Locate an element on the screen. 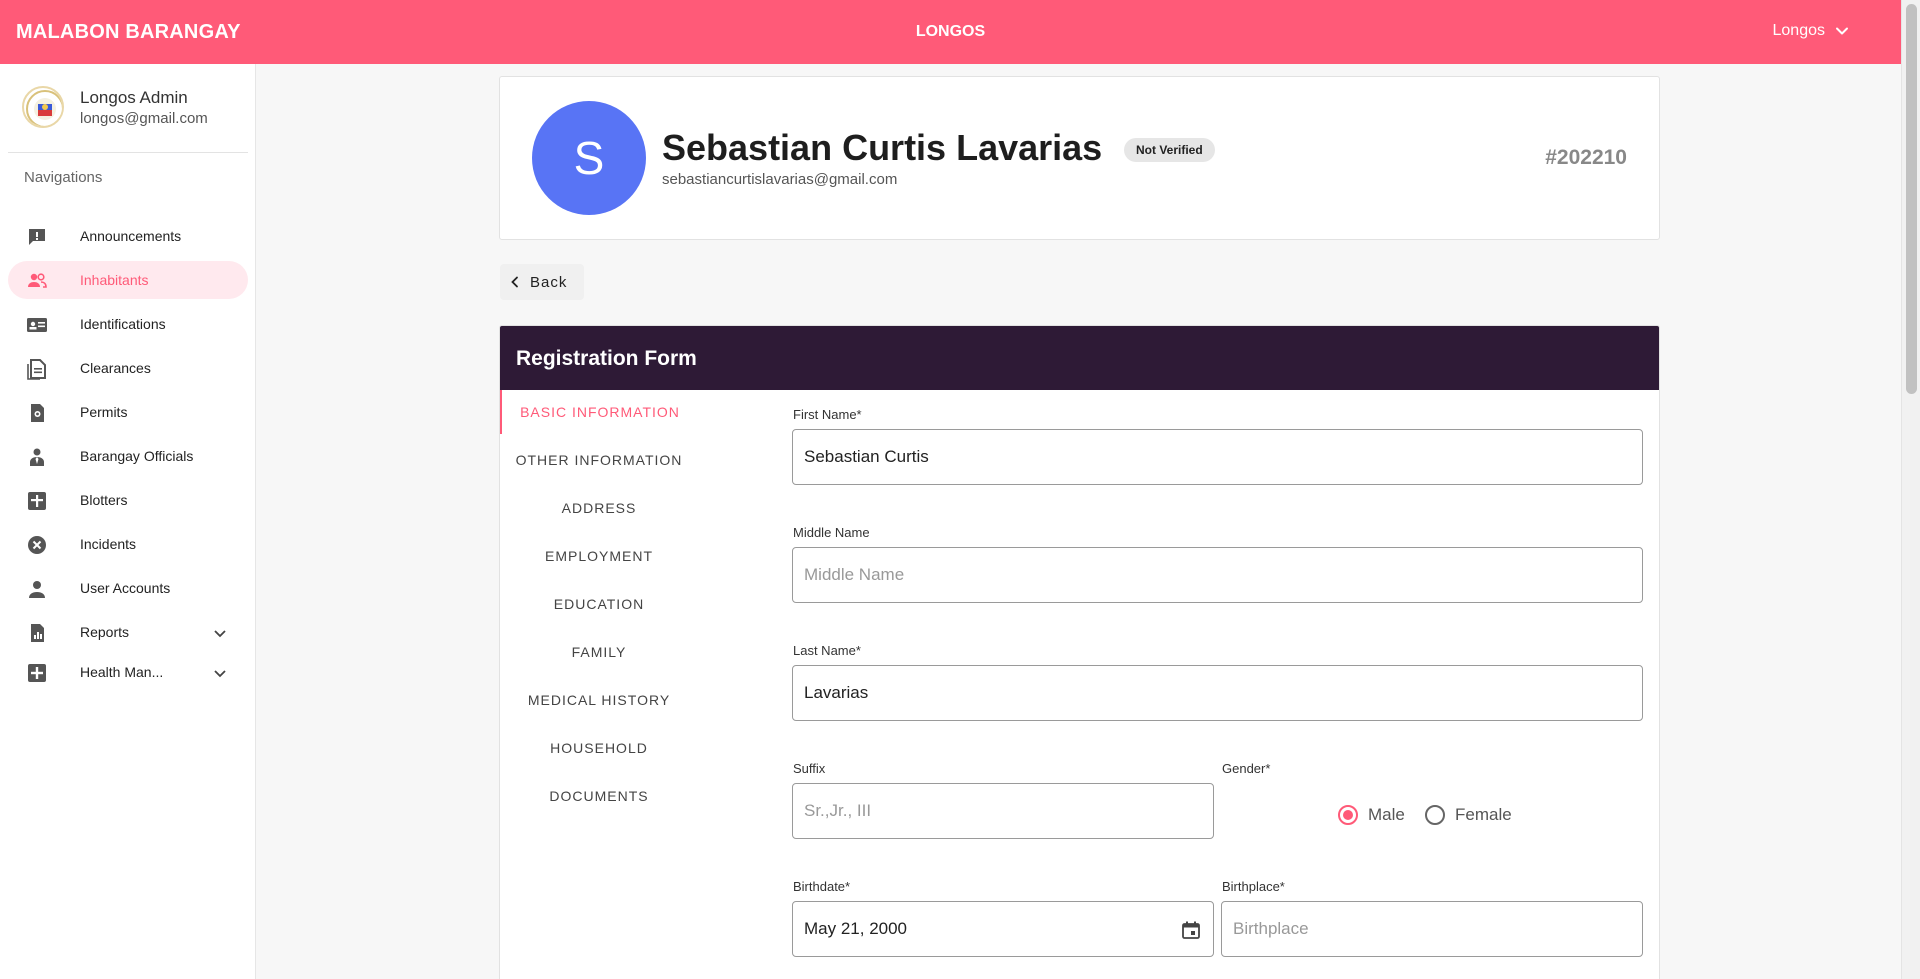  sidebar-item-incidents: Incidents is located at coordinates (128, 544).